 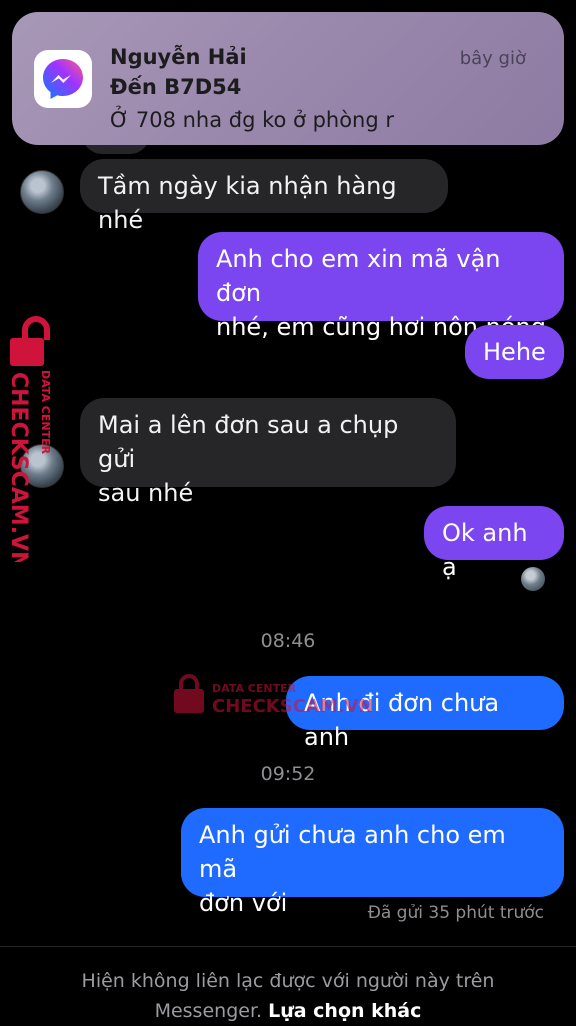 What do you see at coordinates (485, 550) in the screenshot?
I see `message-text: Ok anh ạ` at bounding box center [485, 550].